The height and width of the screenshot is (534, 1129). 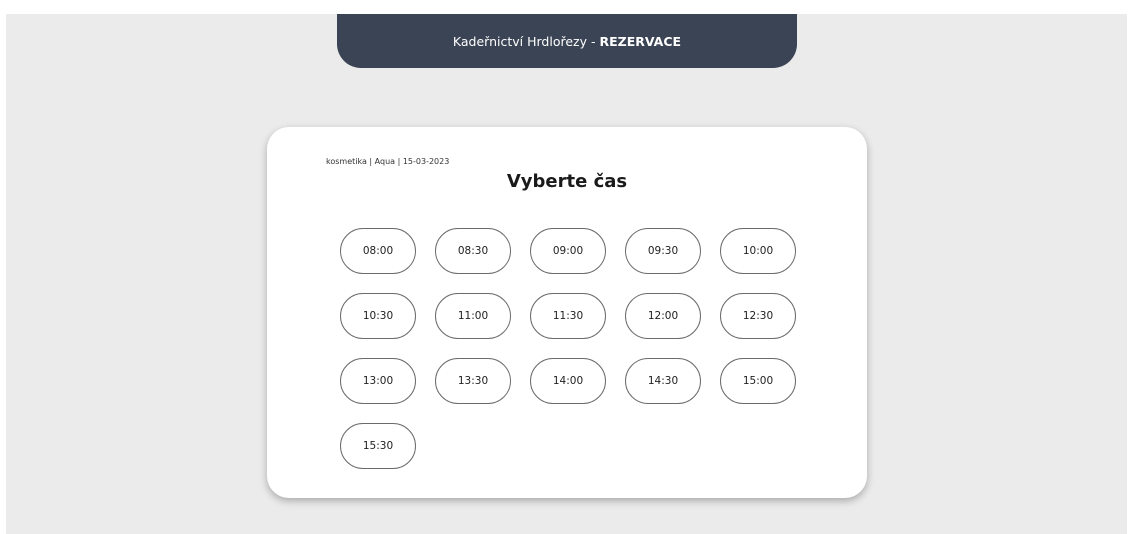 What do you see at coordinates (568, 381) in the screenshot?
I see `time-slot-button: 14:00` at bounding box center [568, 381].